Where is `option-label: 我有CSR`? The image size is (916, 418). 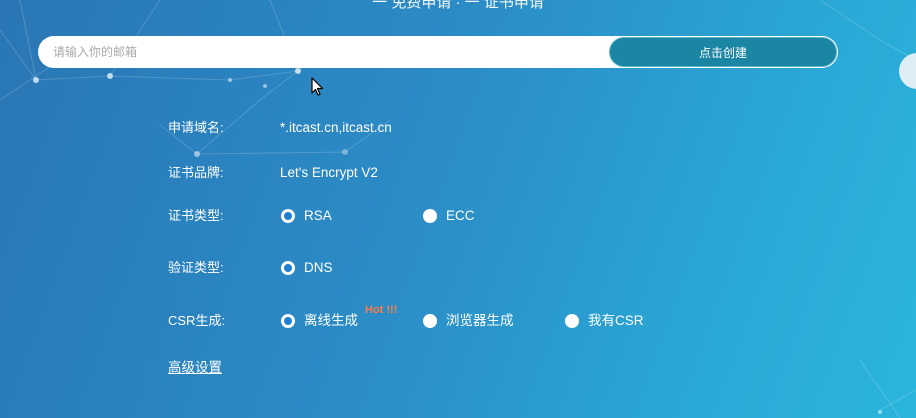
option-label: 我有CSR is located at coordinates (616, 320).